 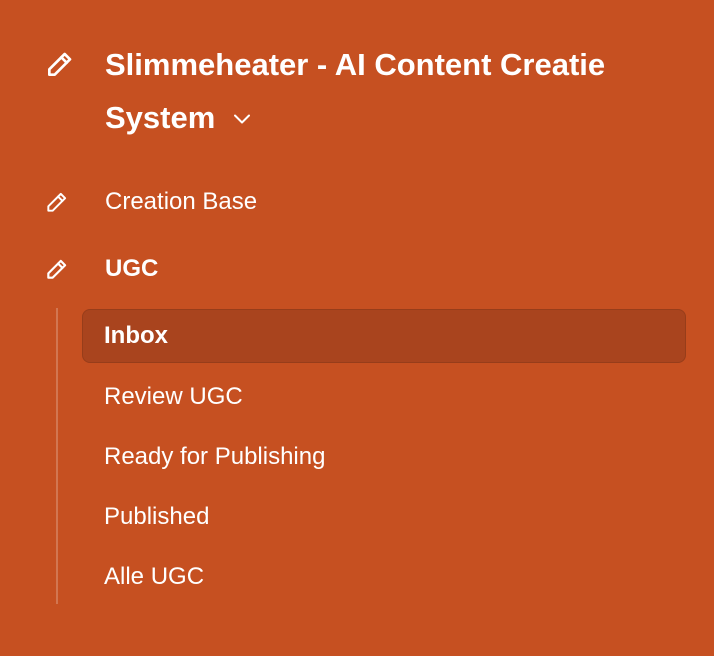 I want to click on sidebar-item-label: UGC, so click(x=132, y=268).